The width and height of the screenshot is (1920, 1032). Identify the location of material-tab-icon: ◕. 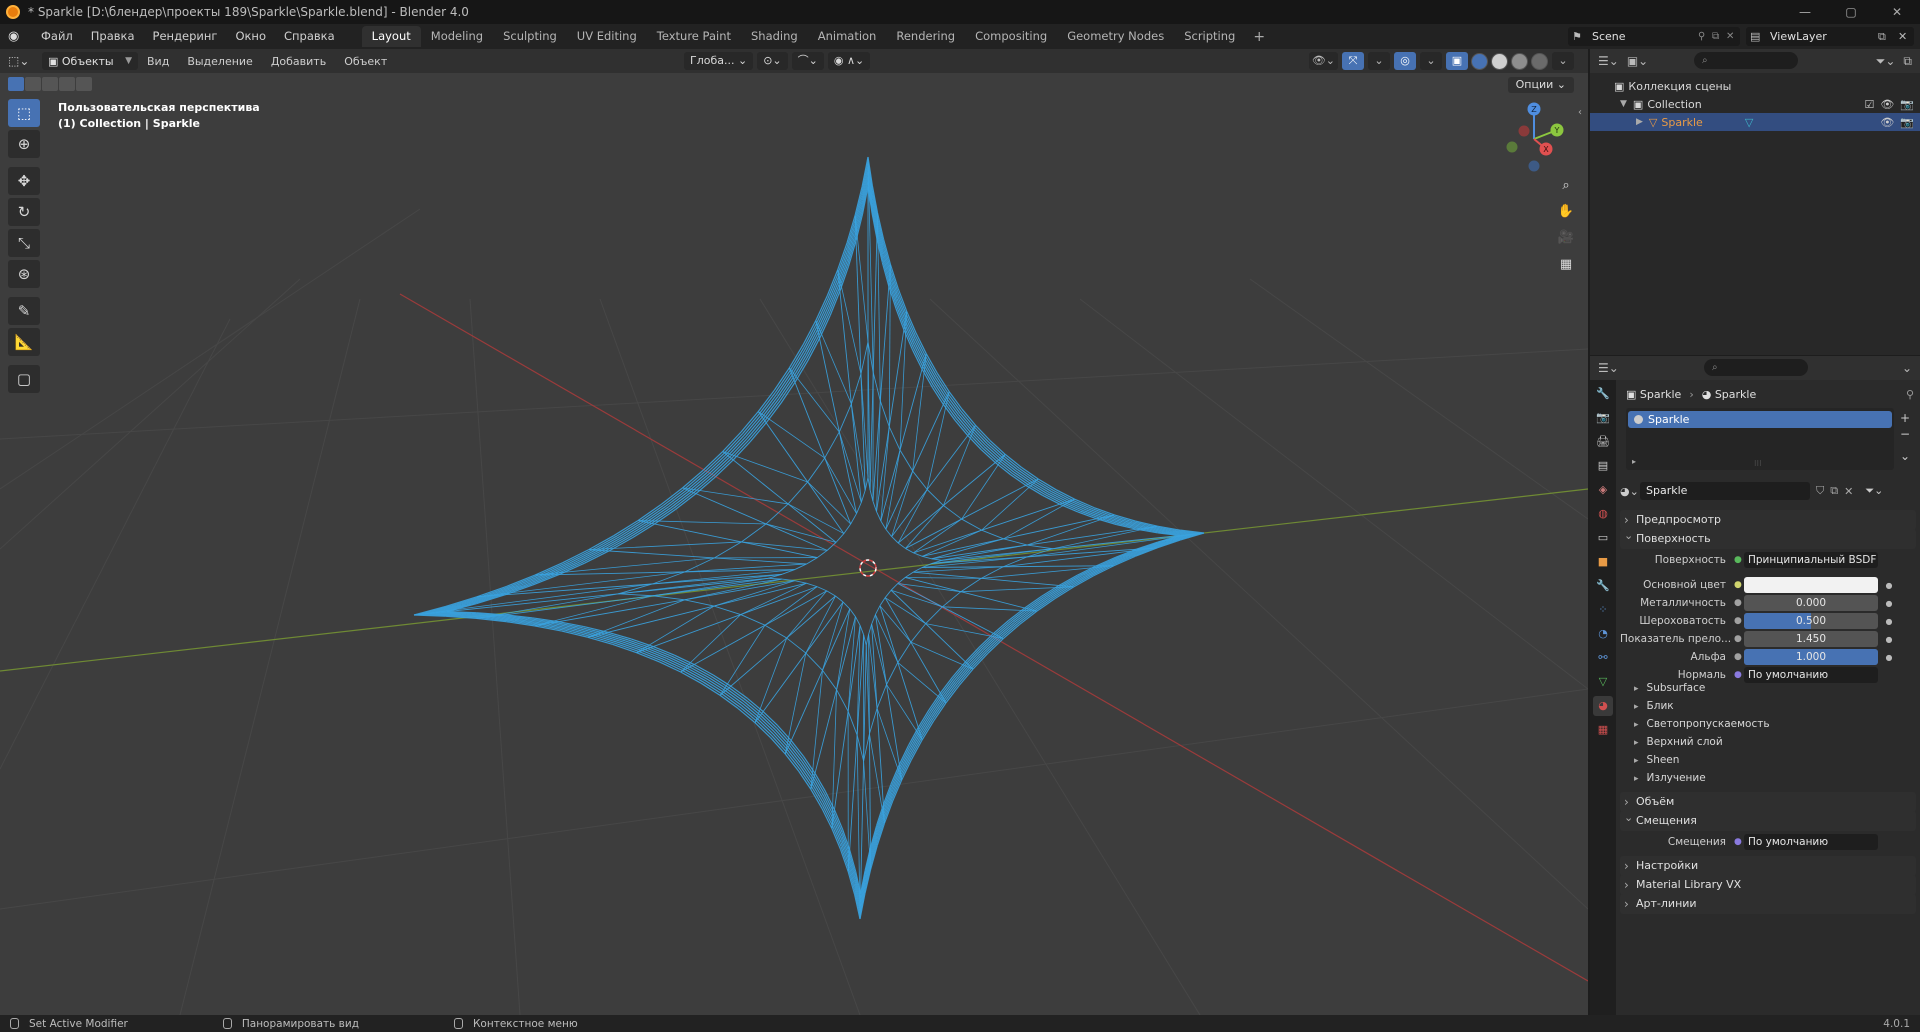
(1603, 706).